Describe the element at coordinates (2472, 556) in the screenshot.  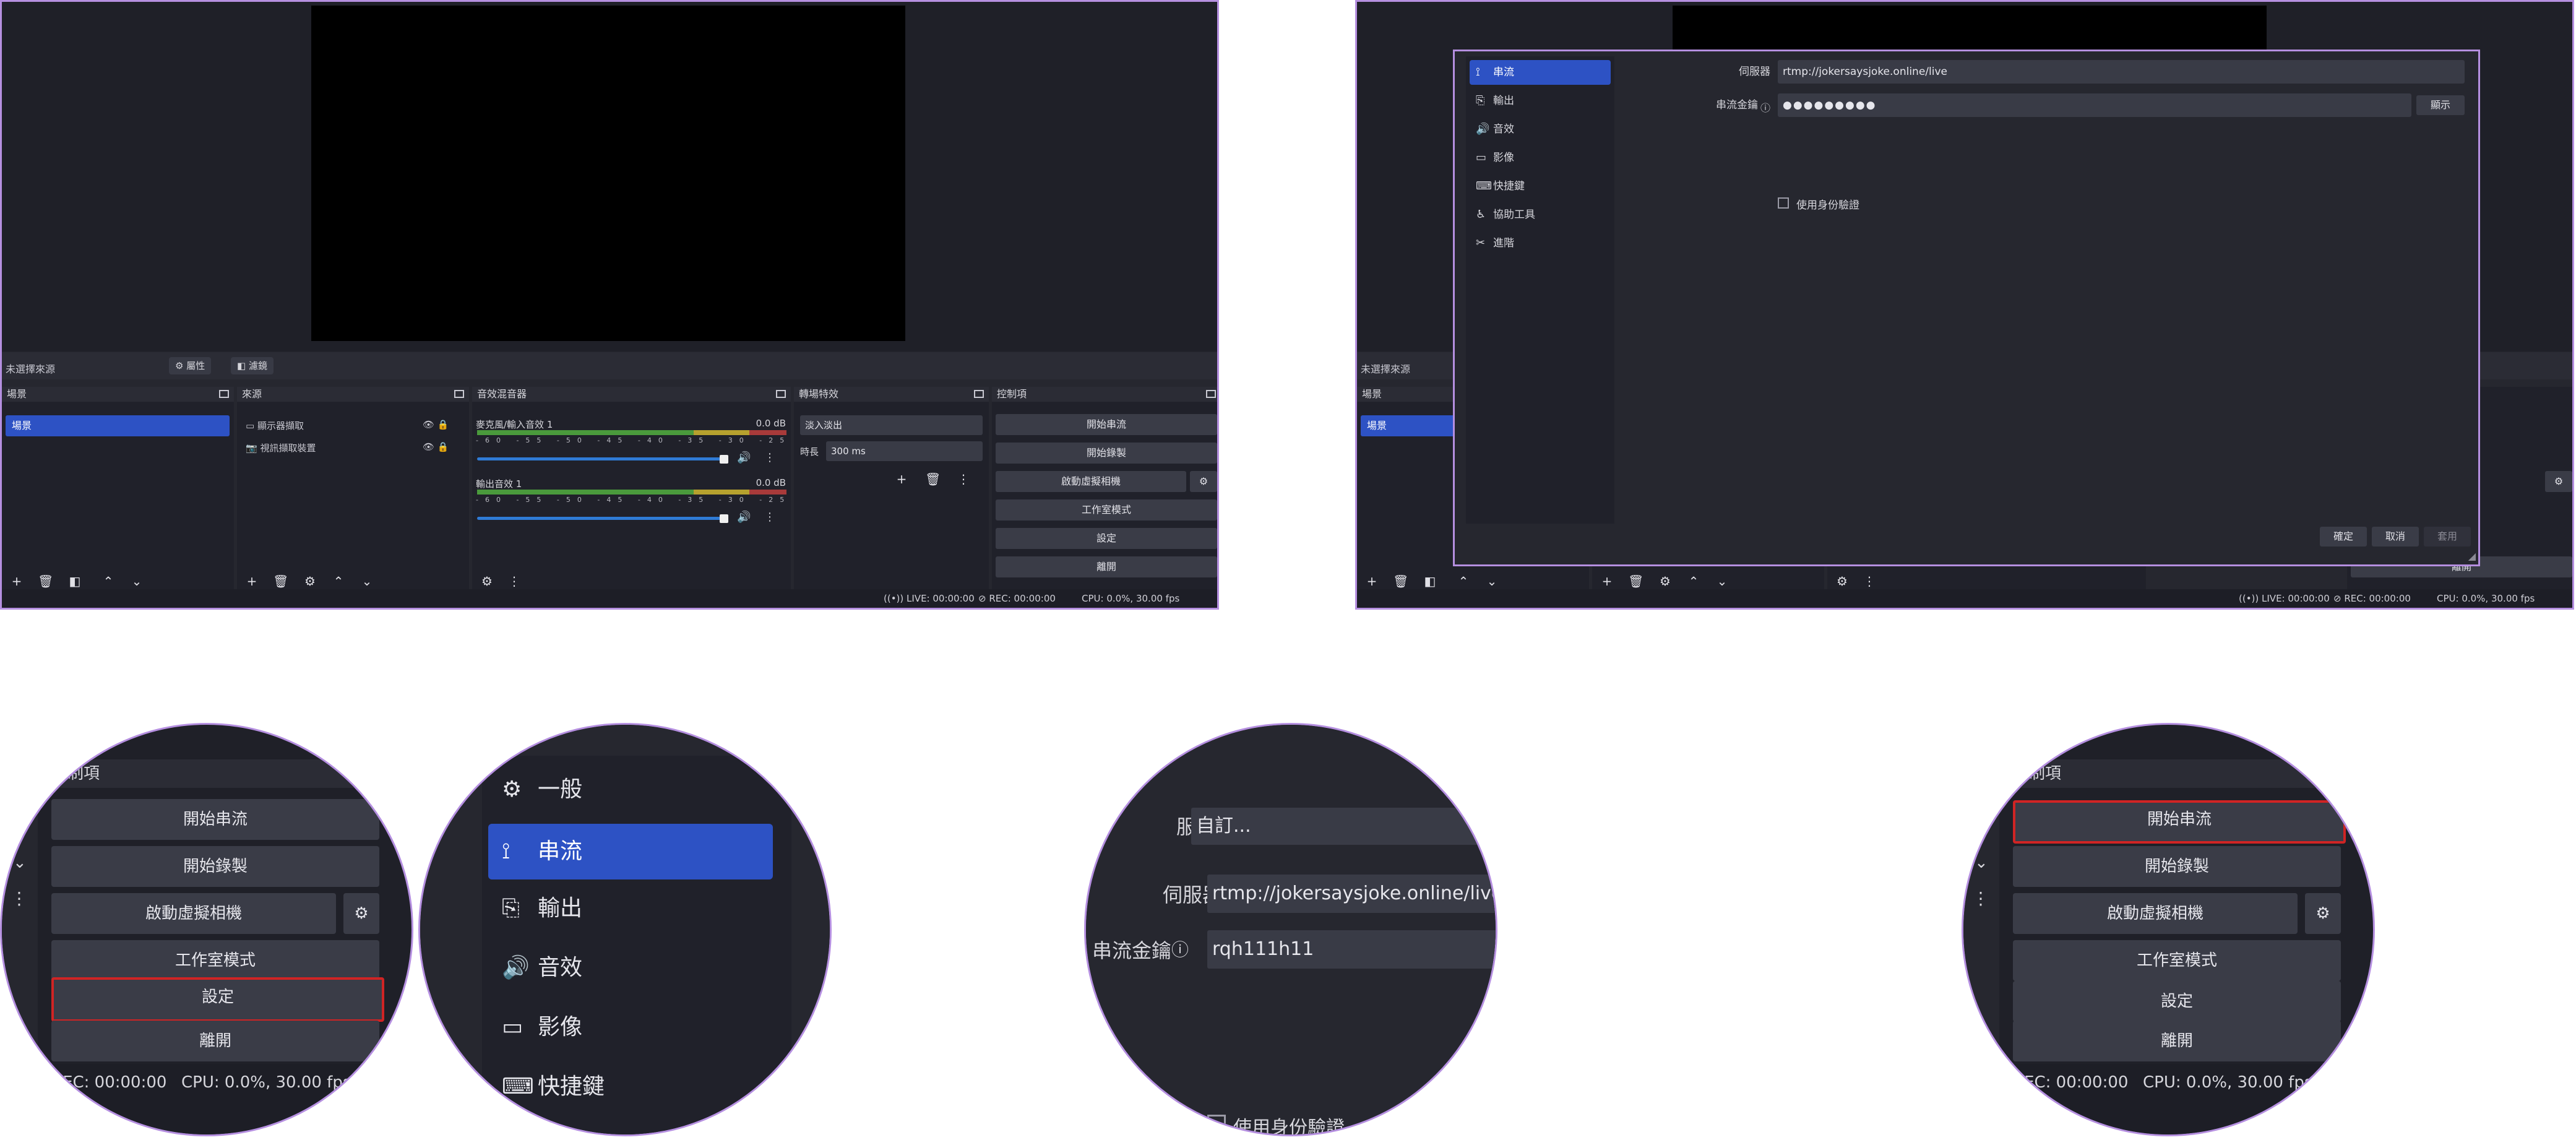
I see `resize-grip-icon: ◢` at that location.